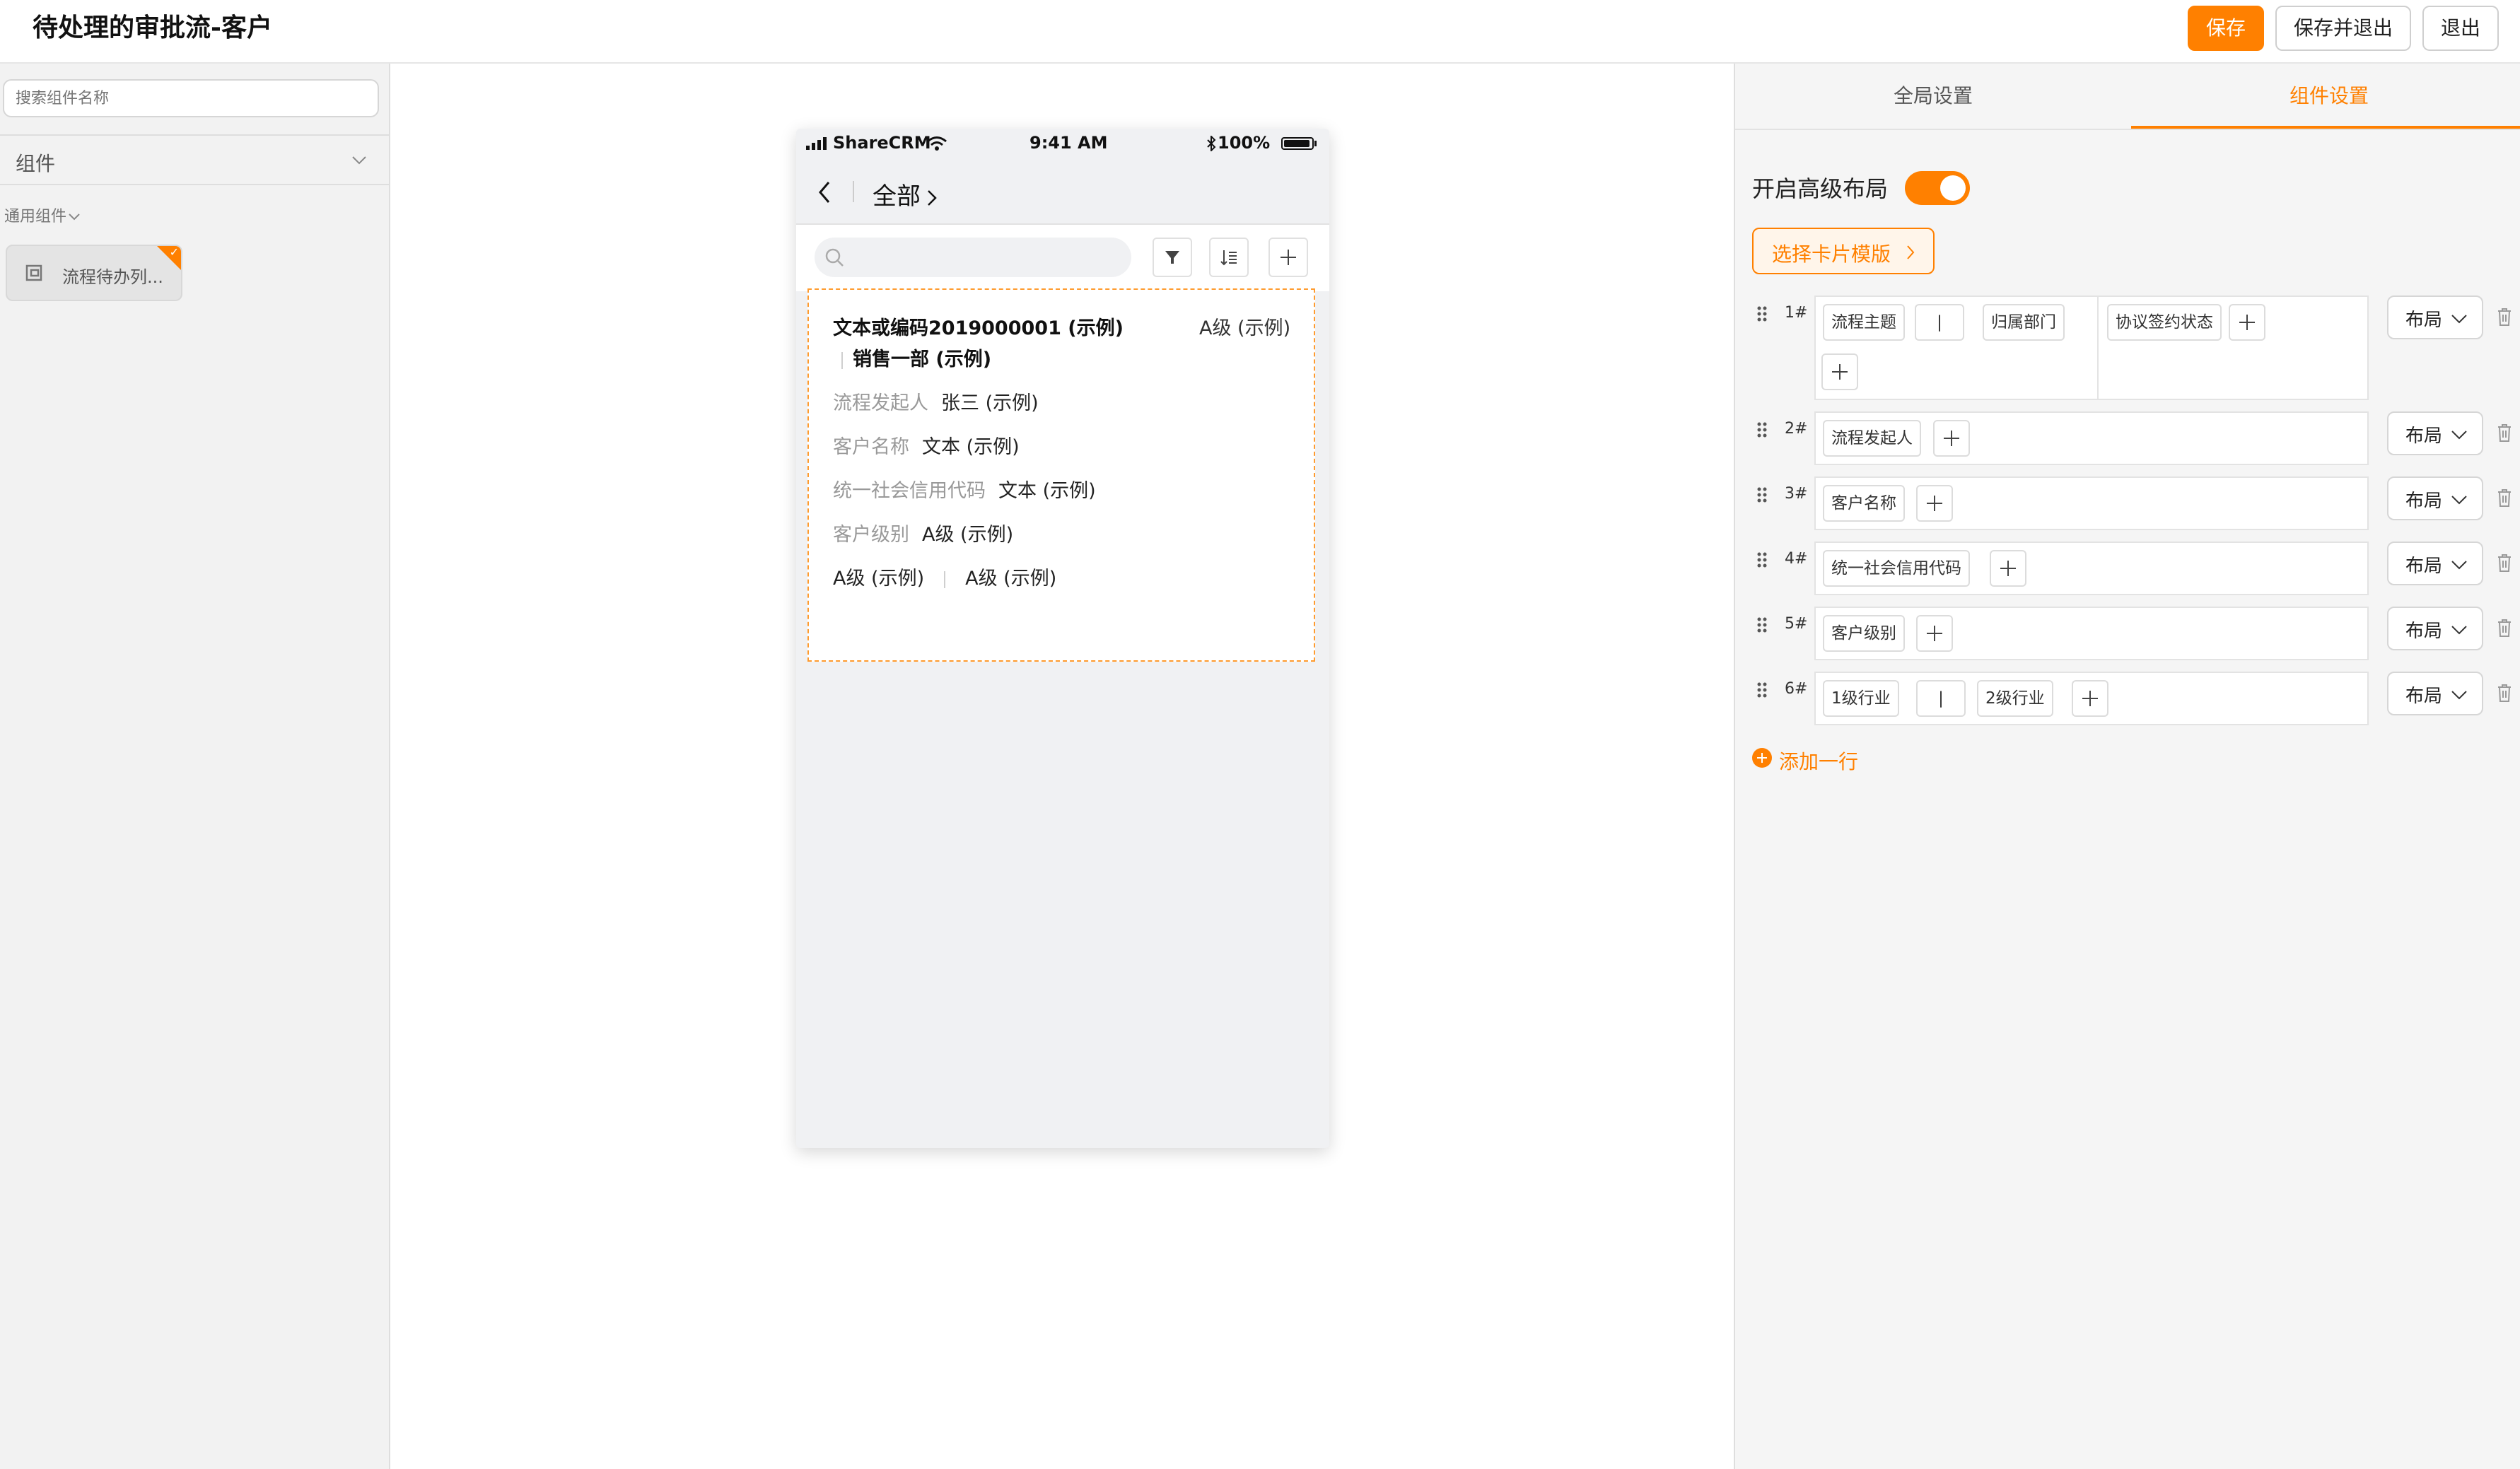  Describe the element at coordinates (1953, 188) in the screenshot. I see `toggle-knob` at that location.